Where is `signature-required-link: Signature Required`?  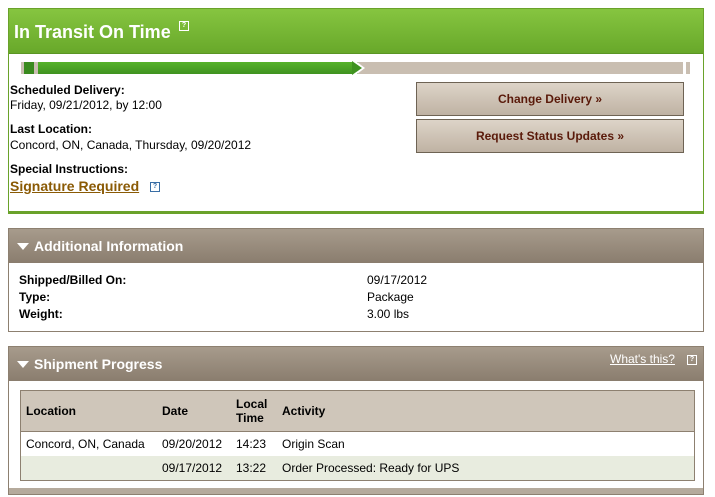 signature-required-link: Signature Required is located at coordinates (74, 186).